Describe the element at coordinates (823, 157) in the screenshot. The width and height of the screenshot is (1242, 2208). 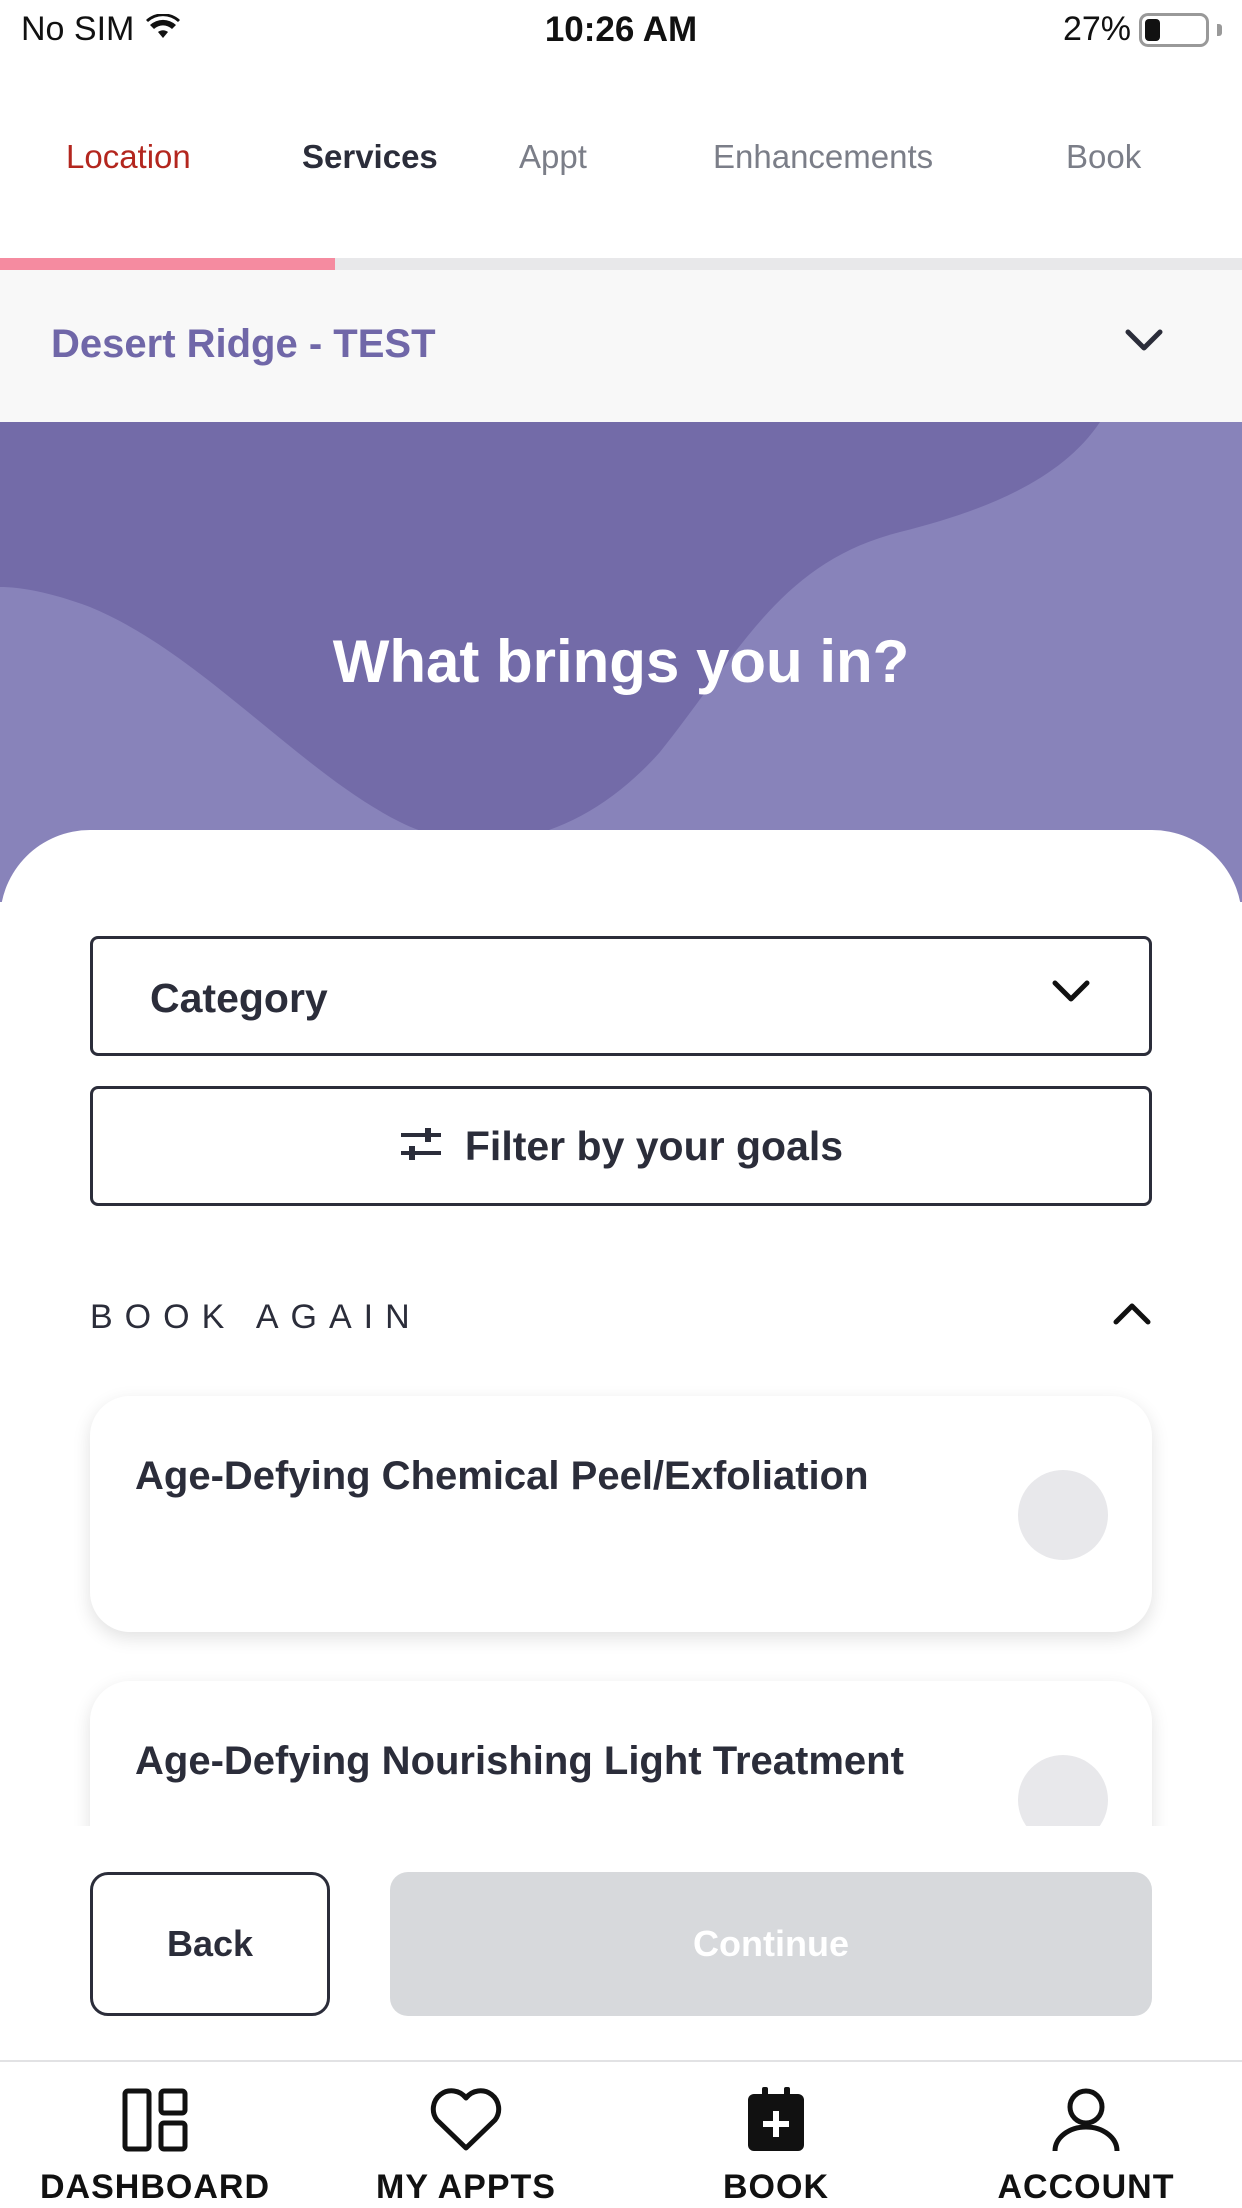
I see `step-enhancements: Enhancements` at that location.